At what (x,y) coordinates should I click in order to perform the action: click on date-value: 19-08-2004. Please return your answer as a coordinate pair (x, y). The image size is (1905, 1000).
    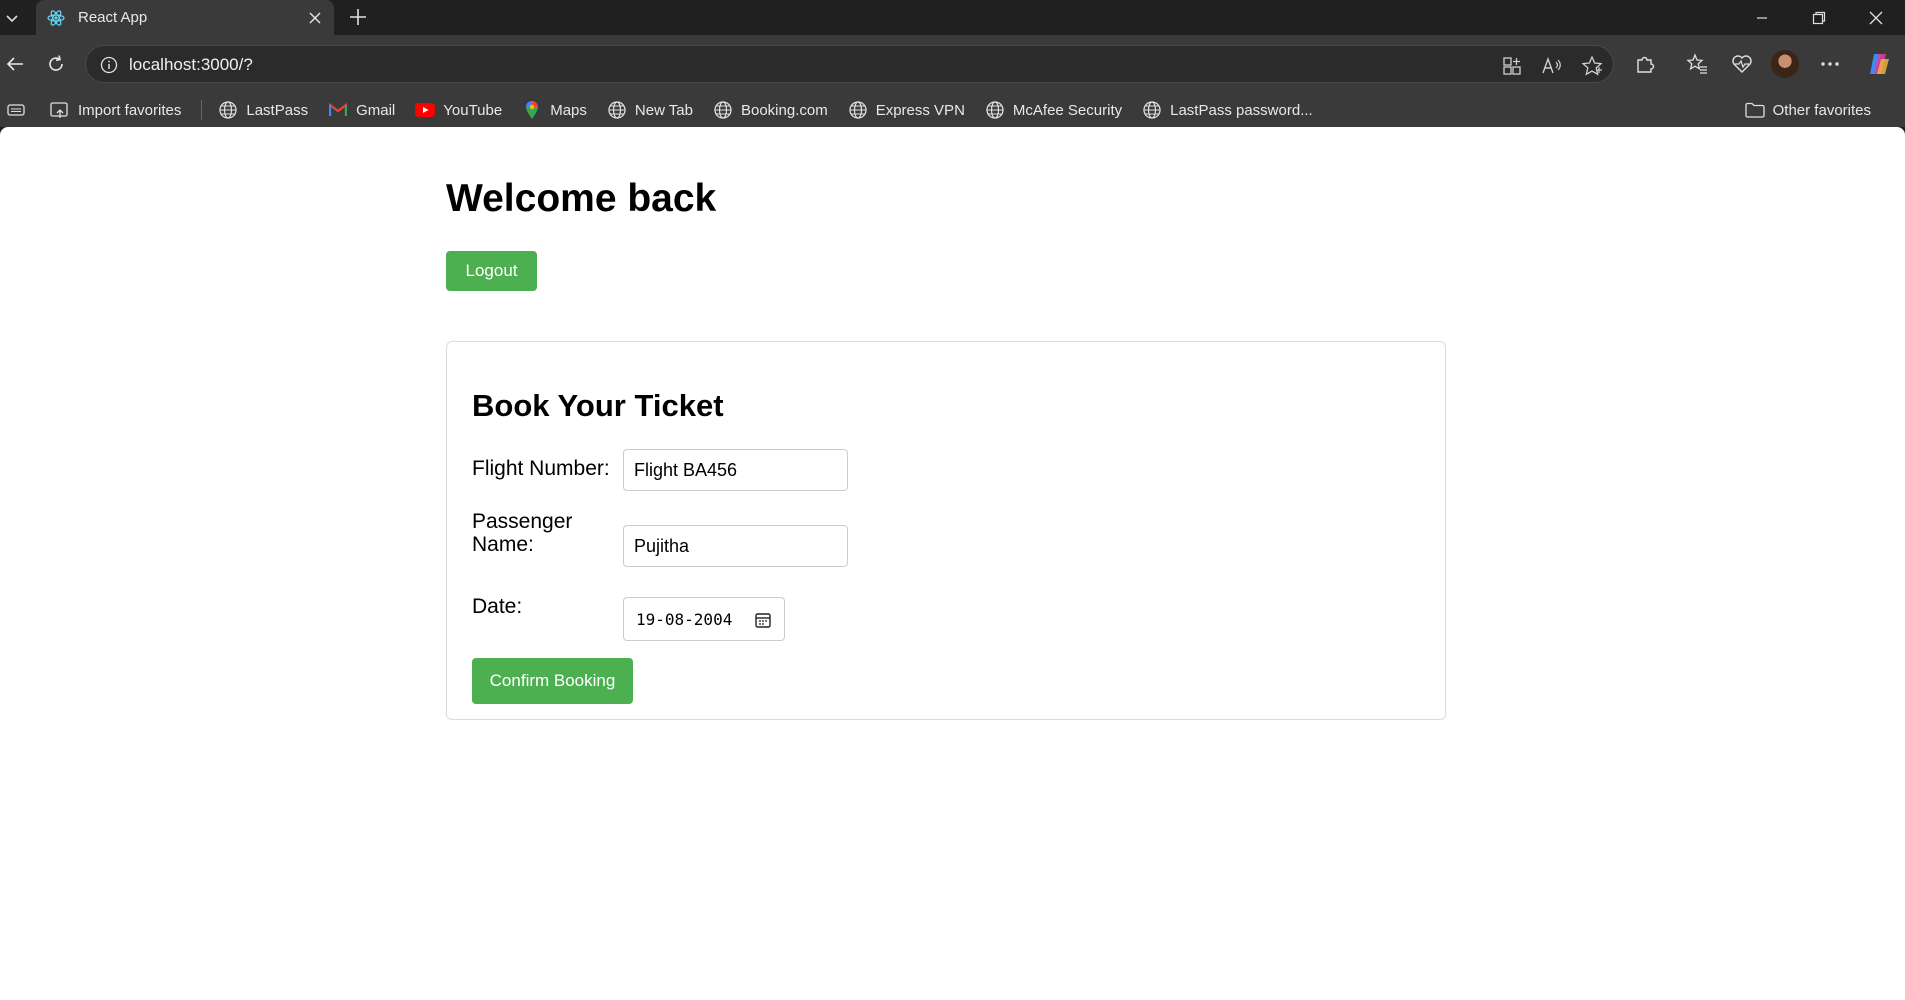
    Looking at the image, I should click on (684, 619).